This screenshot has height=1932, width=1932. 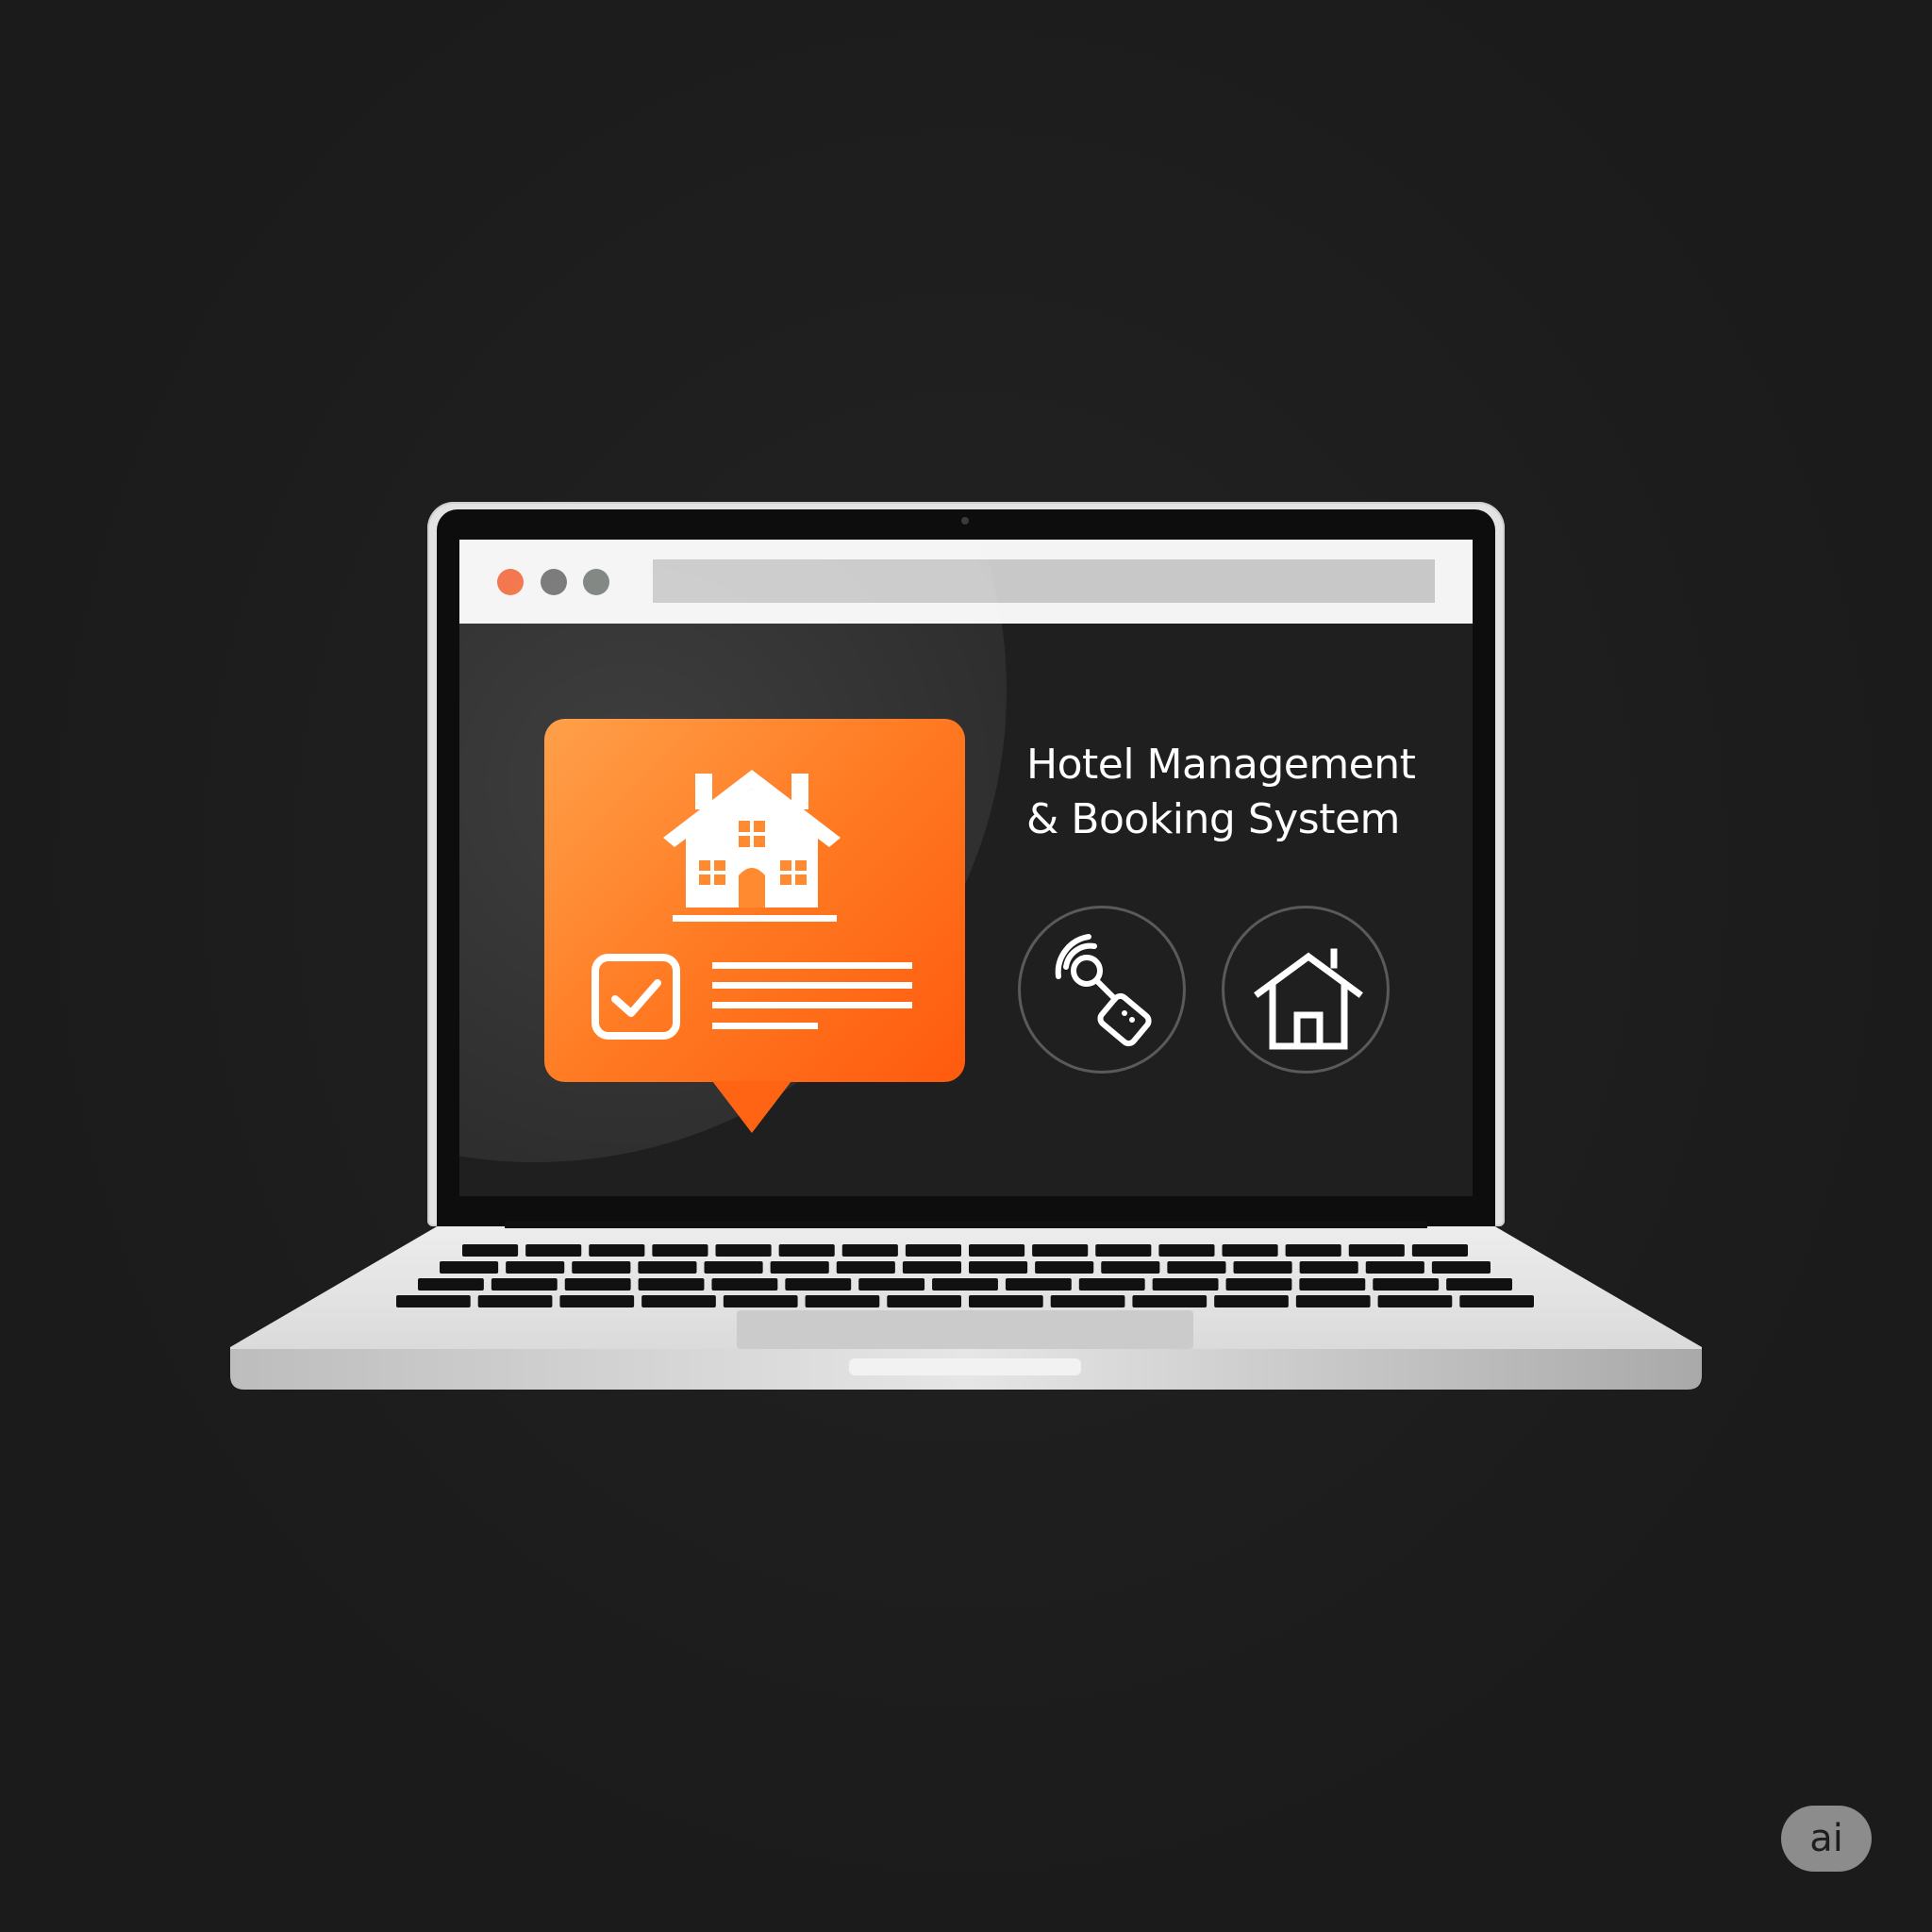 I want to click on app-title-line2: & Booking System, so click(x=1213, y=819).